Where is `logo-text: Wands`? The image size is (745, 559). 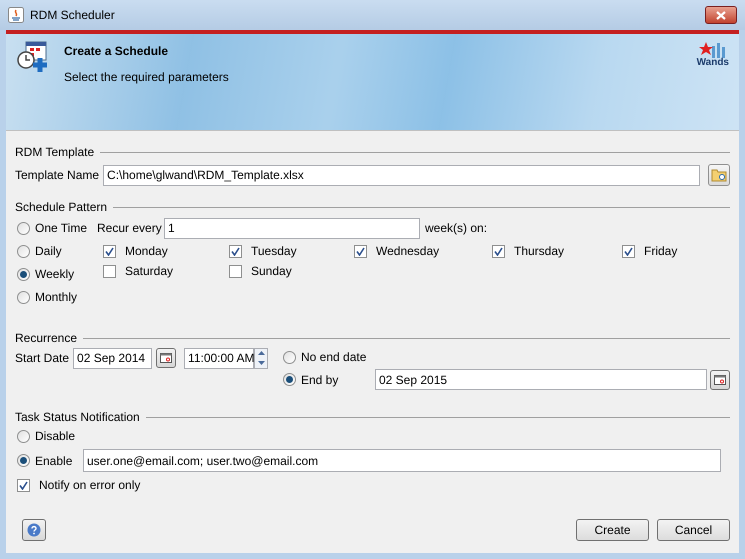
logo-text: Wands is located at coordinates (712, 63).